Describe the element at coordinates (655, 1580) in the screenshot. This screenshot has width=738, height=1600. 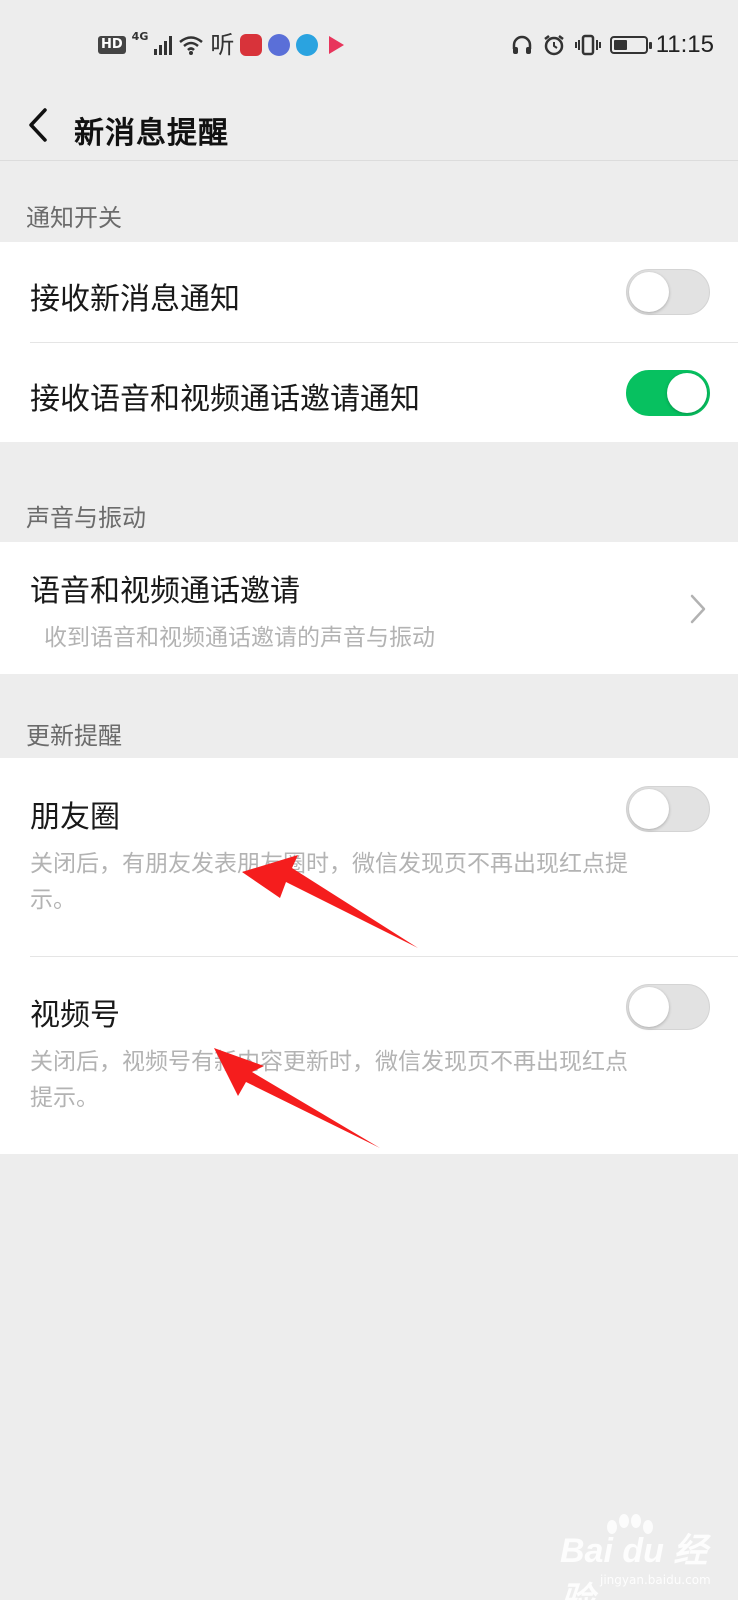
I see `watermark-url: jingyan.baidu.com` at that location.